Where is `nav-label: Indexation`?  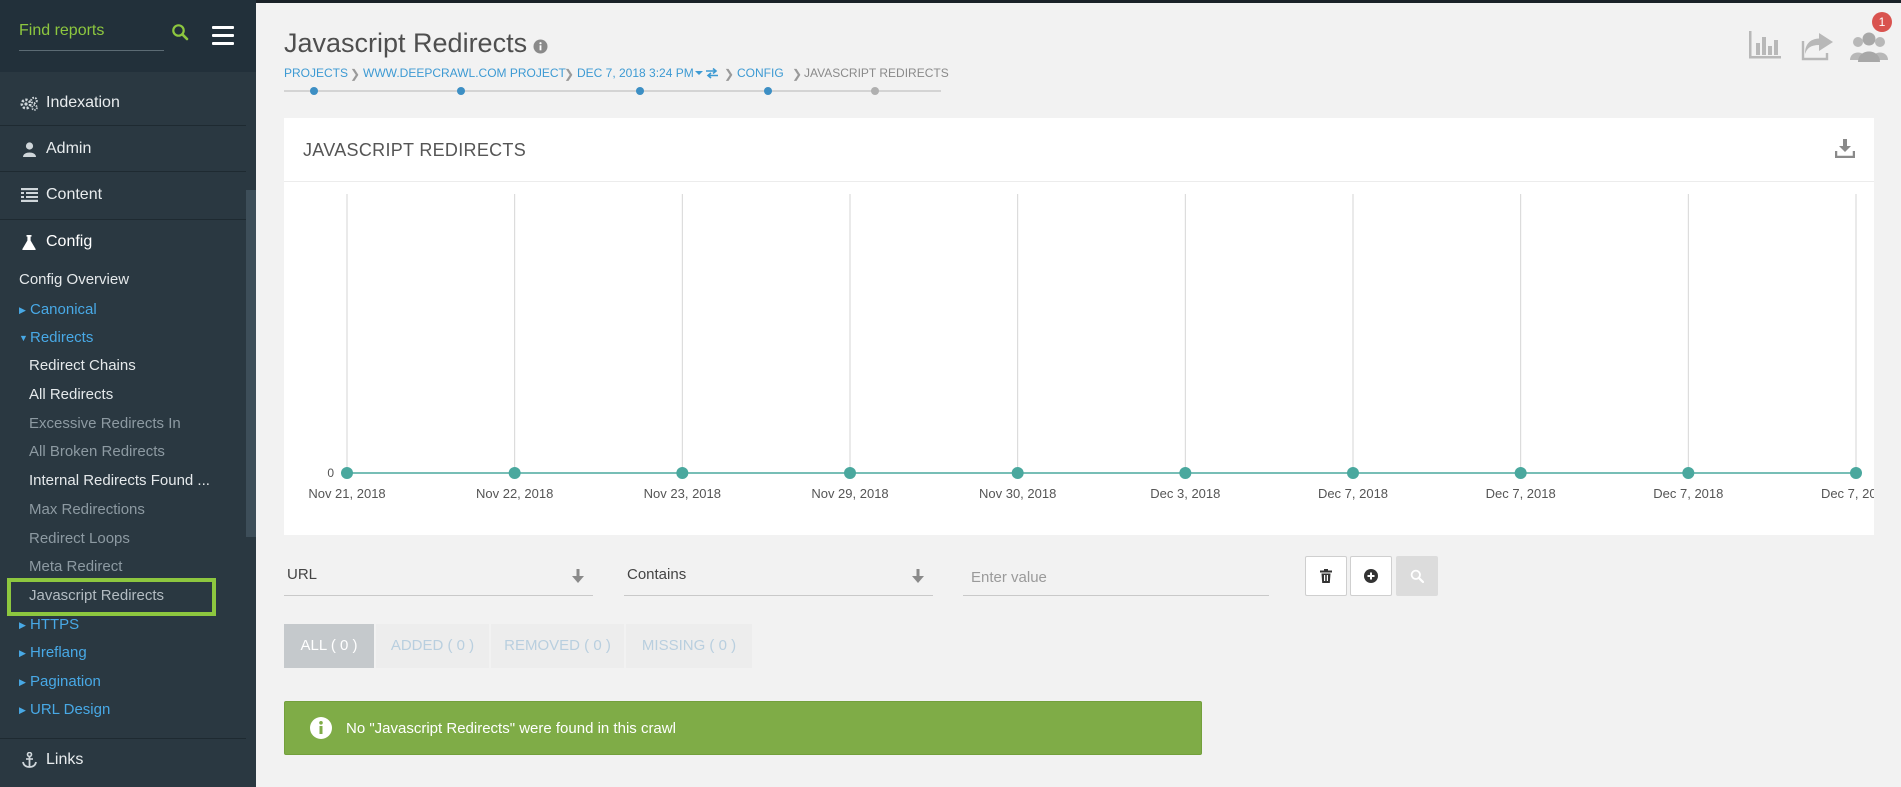
nav-label: Indexation is located at coordinates (83, 102).